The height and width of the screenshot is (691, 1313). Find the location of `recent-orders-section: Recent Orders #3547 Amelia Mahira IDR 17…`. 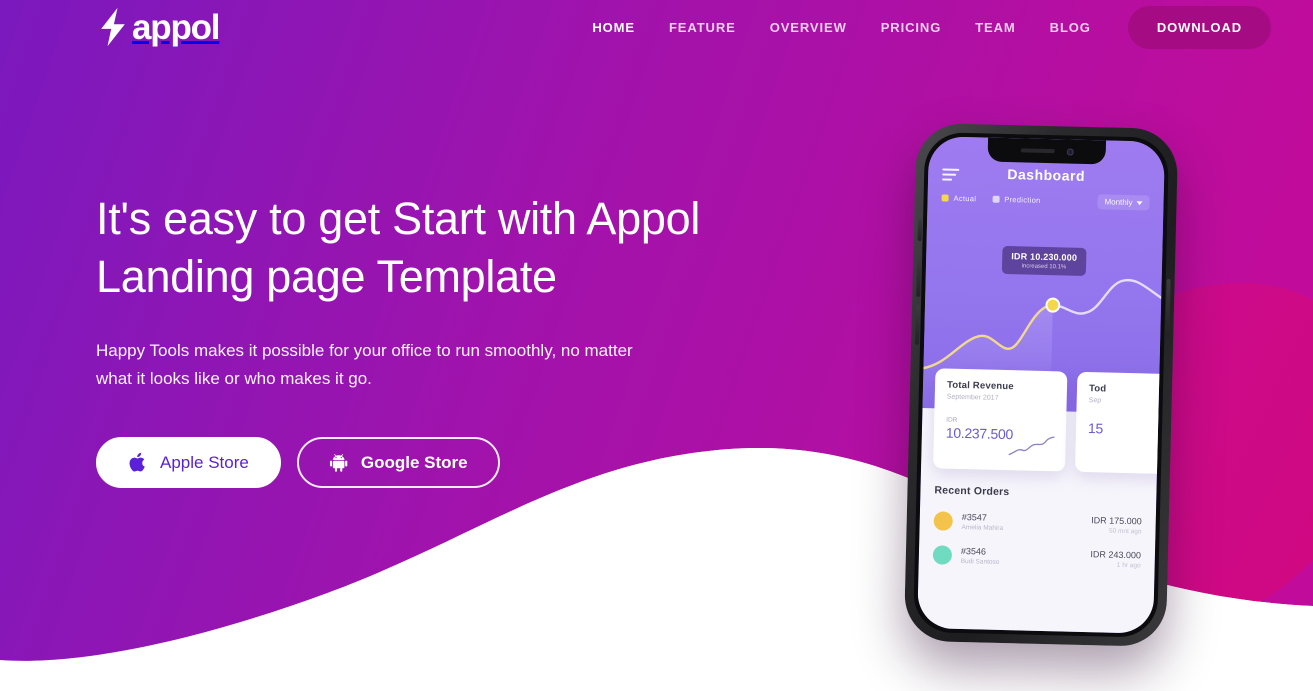

recent-orders-section: Recent Orders #3547 Amelia Mahira IDR 17… is located at coordinates (1038, 527).